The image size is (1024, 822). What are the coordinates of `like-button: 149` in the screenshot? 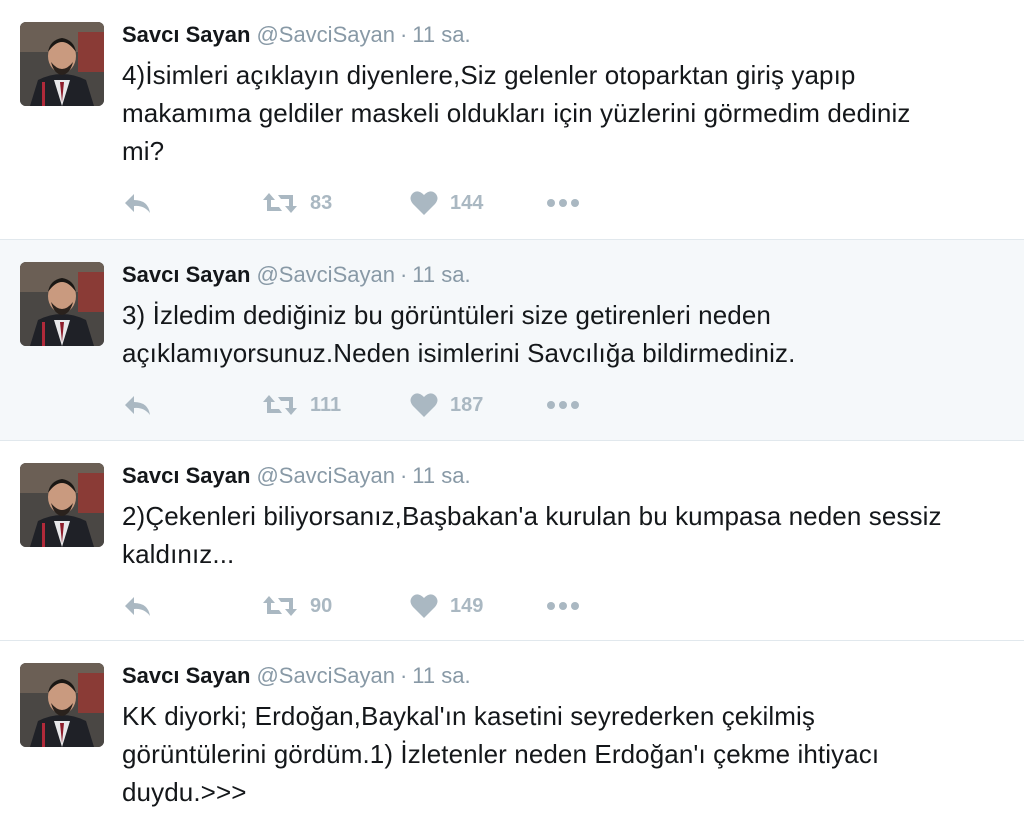 It's located at (446, 606).